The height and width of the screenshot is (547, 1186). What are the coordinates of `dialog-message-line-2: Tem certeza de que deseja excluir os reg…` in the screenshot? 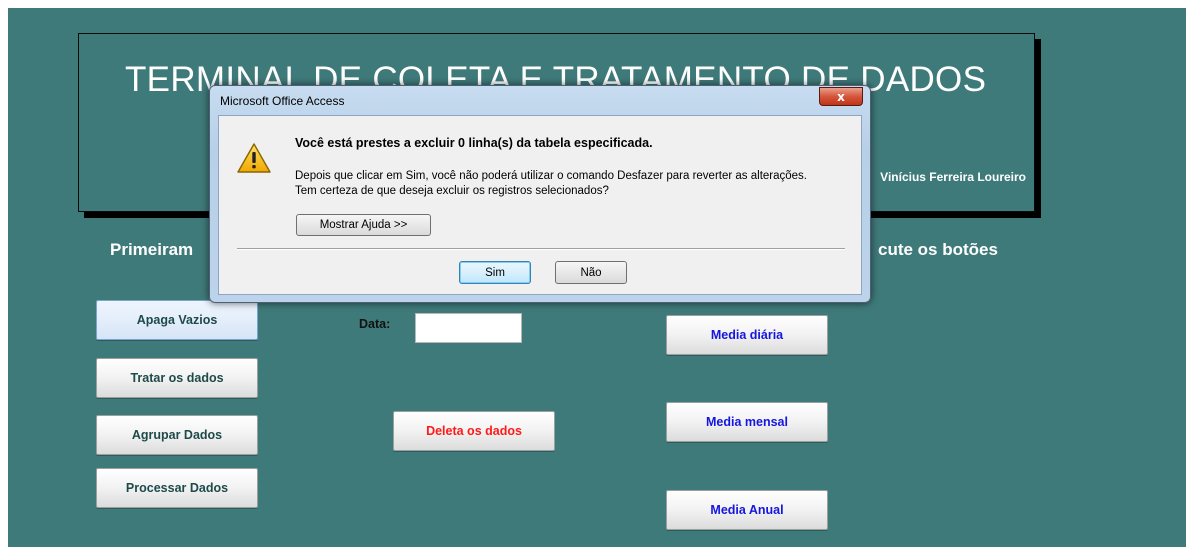 It's located at (452, 191).